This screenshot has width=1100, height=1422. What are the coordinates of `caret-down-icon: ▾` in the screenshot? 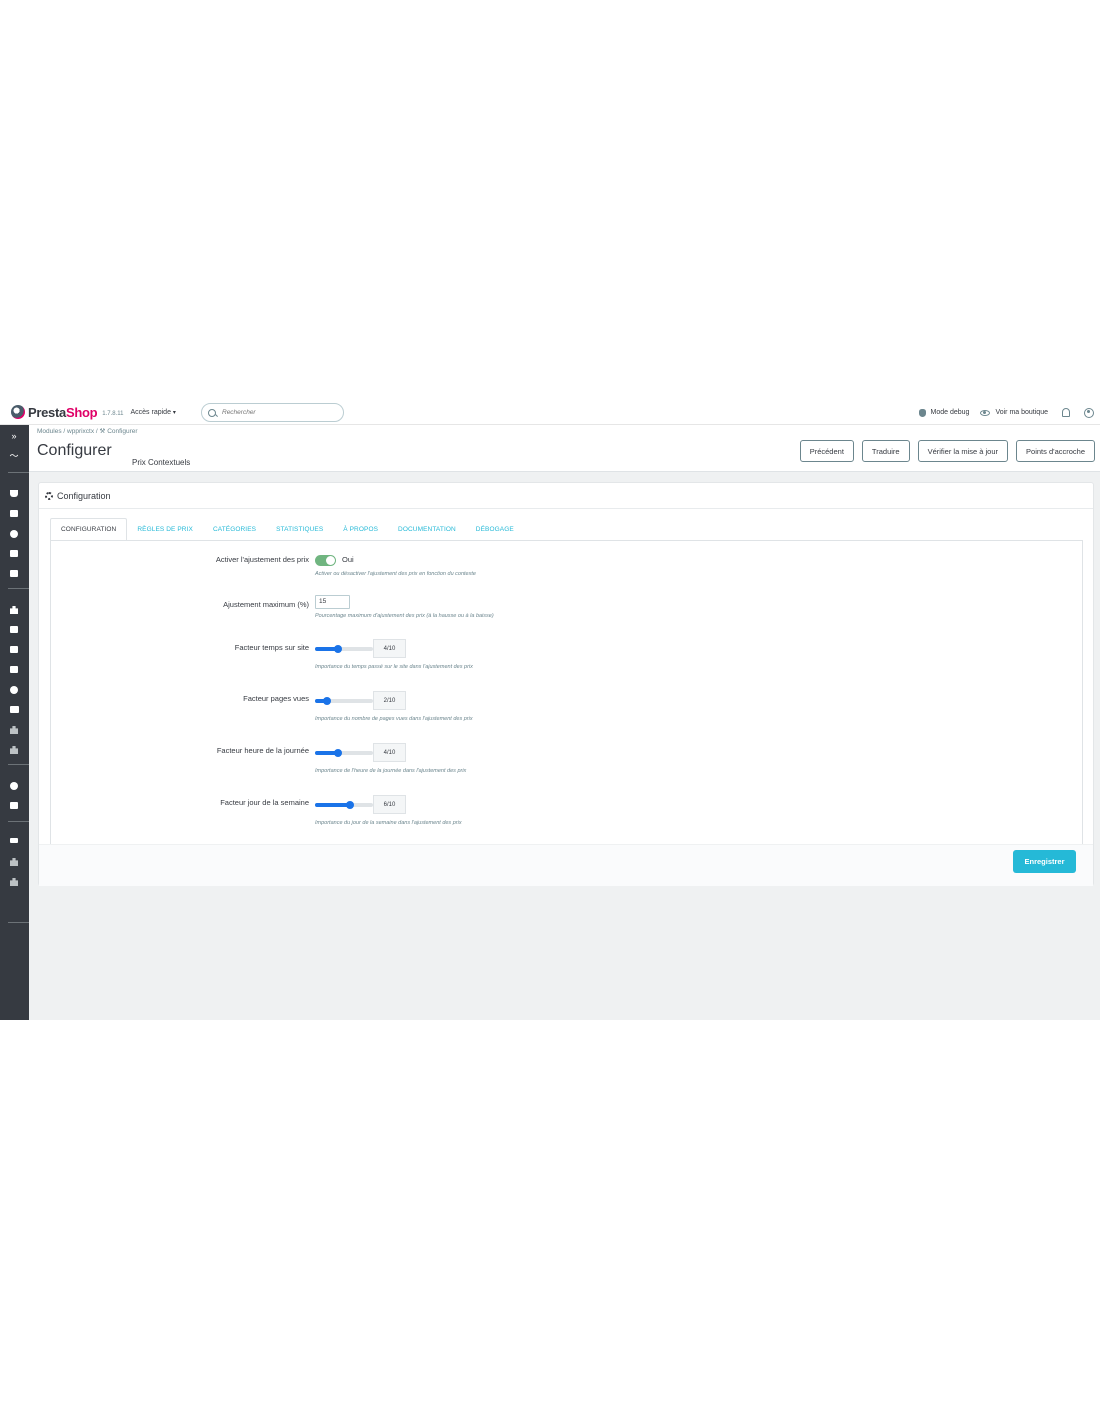 It's located at (174, 412).